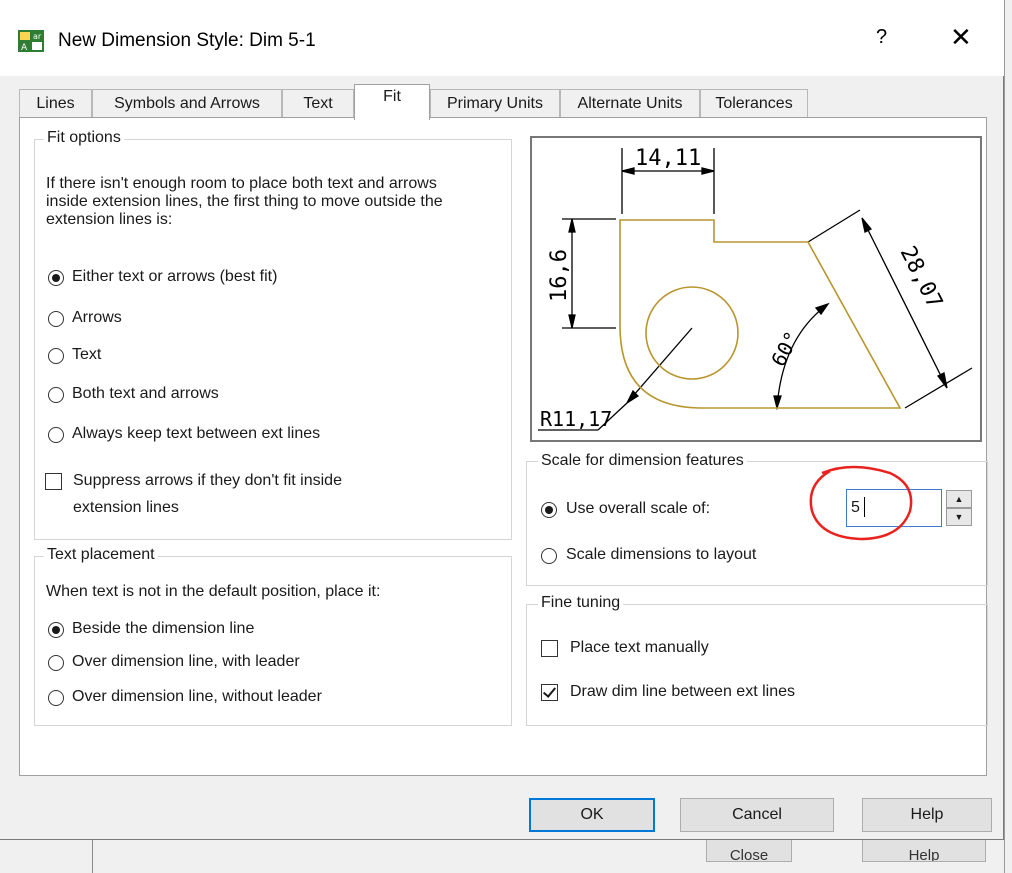  What do you see at coordinates (1008, 436) in the screenshot?
I see `background-window-edge` at bounding box center [1008, 436].